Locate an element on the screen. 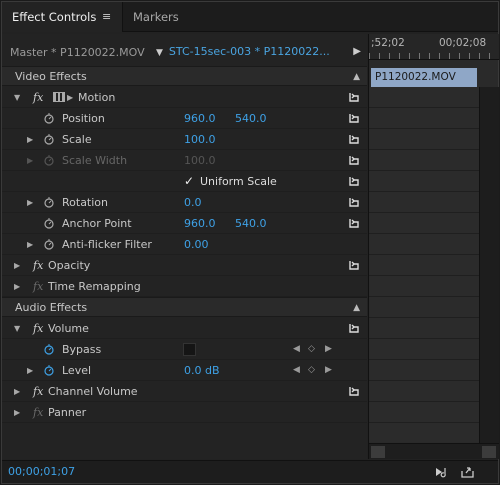 The height and width of the screenshot is (485, 500). property-label: Scale Width is located at coordinates (95, 160).